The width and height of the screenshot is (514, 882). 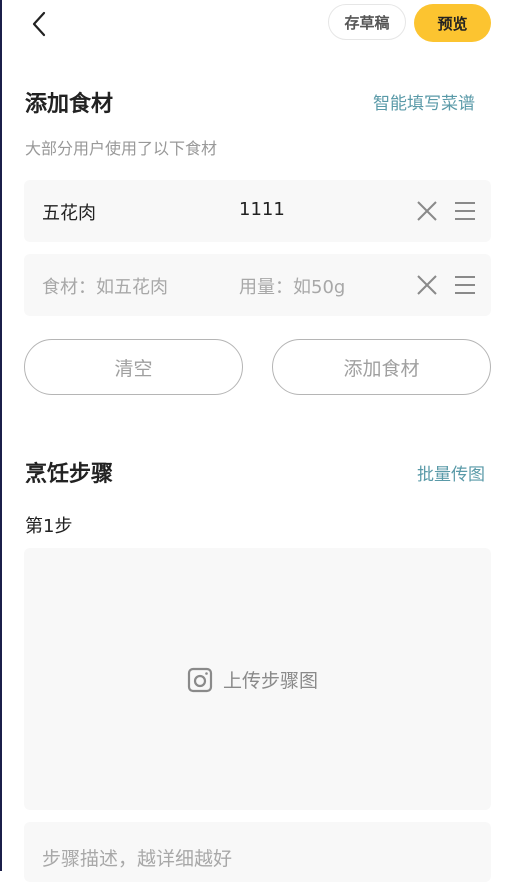 What do you see at coordinates (271, 681) in the screenshot?
I see `upload-label: 上传步骤图` at bounding box center [271, 681].